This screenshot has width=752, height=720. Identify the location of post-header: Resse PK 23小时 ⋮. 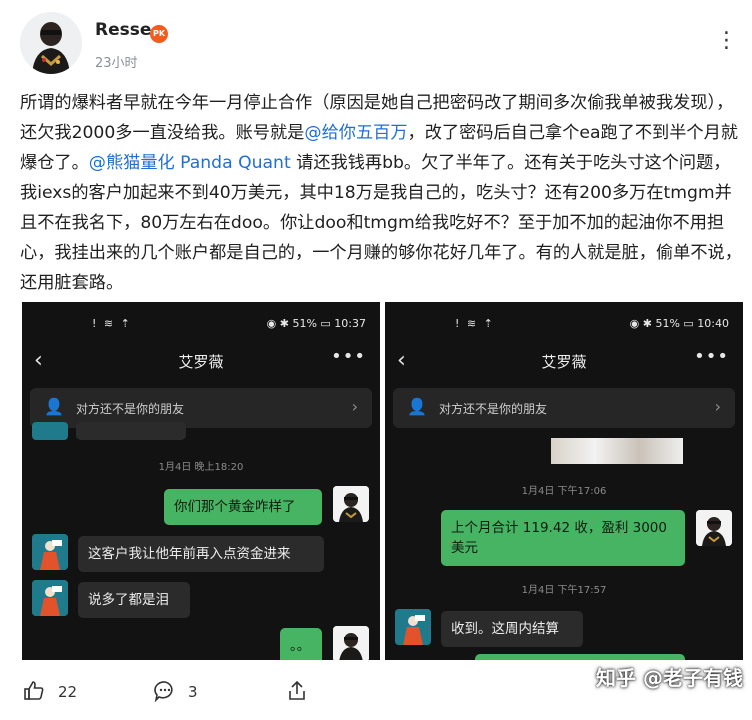
(376, 40).